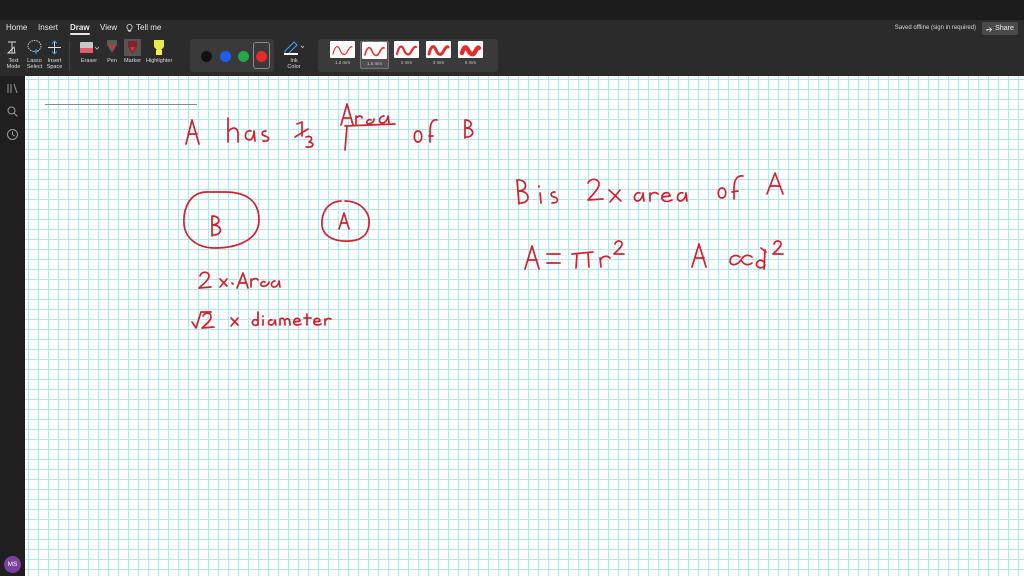 The width and height of the screenshot is (1024, 576). I want to click on text-mode-button: Text Mode, so click(13, 54).